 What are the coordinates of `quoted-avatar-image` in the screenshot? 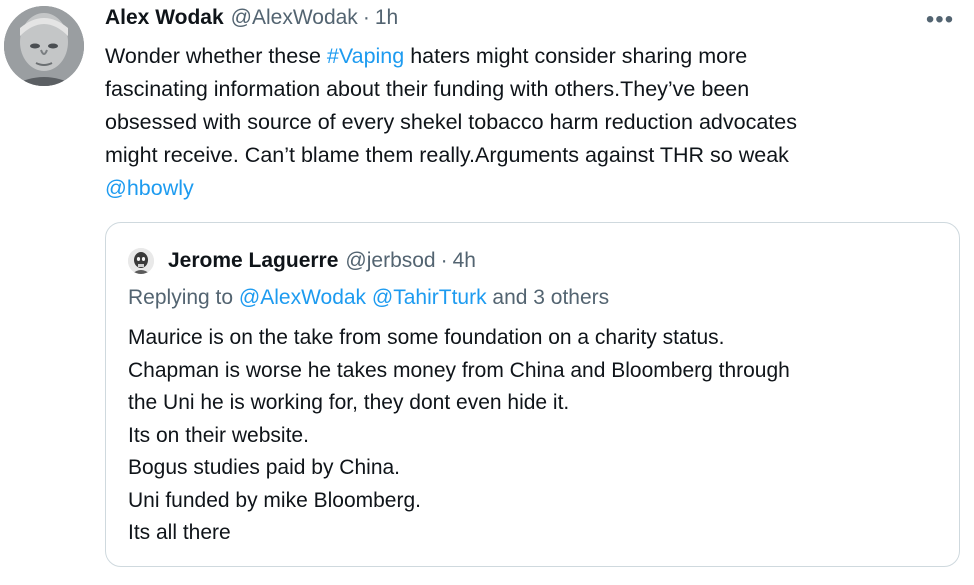 It's located at (141, 261).